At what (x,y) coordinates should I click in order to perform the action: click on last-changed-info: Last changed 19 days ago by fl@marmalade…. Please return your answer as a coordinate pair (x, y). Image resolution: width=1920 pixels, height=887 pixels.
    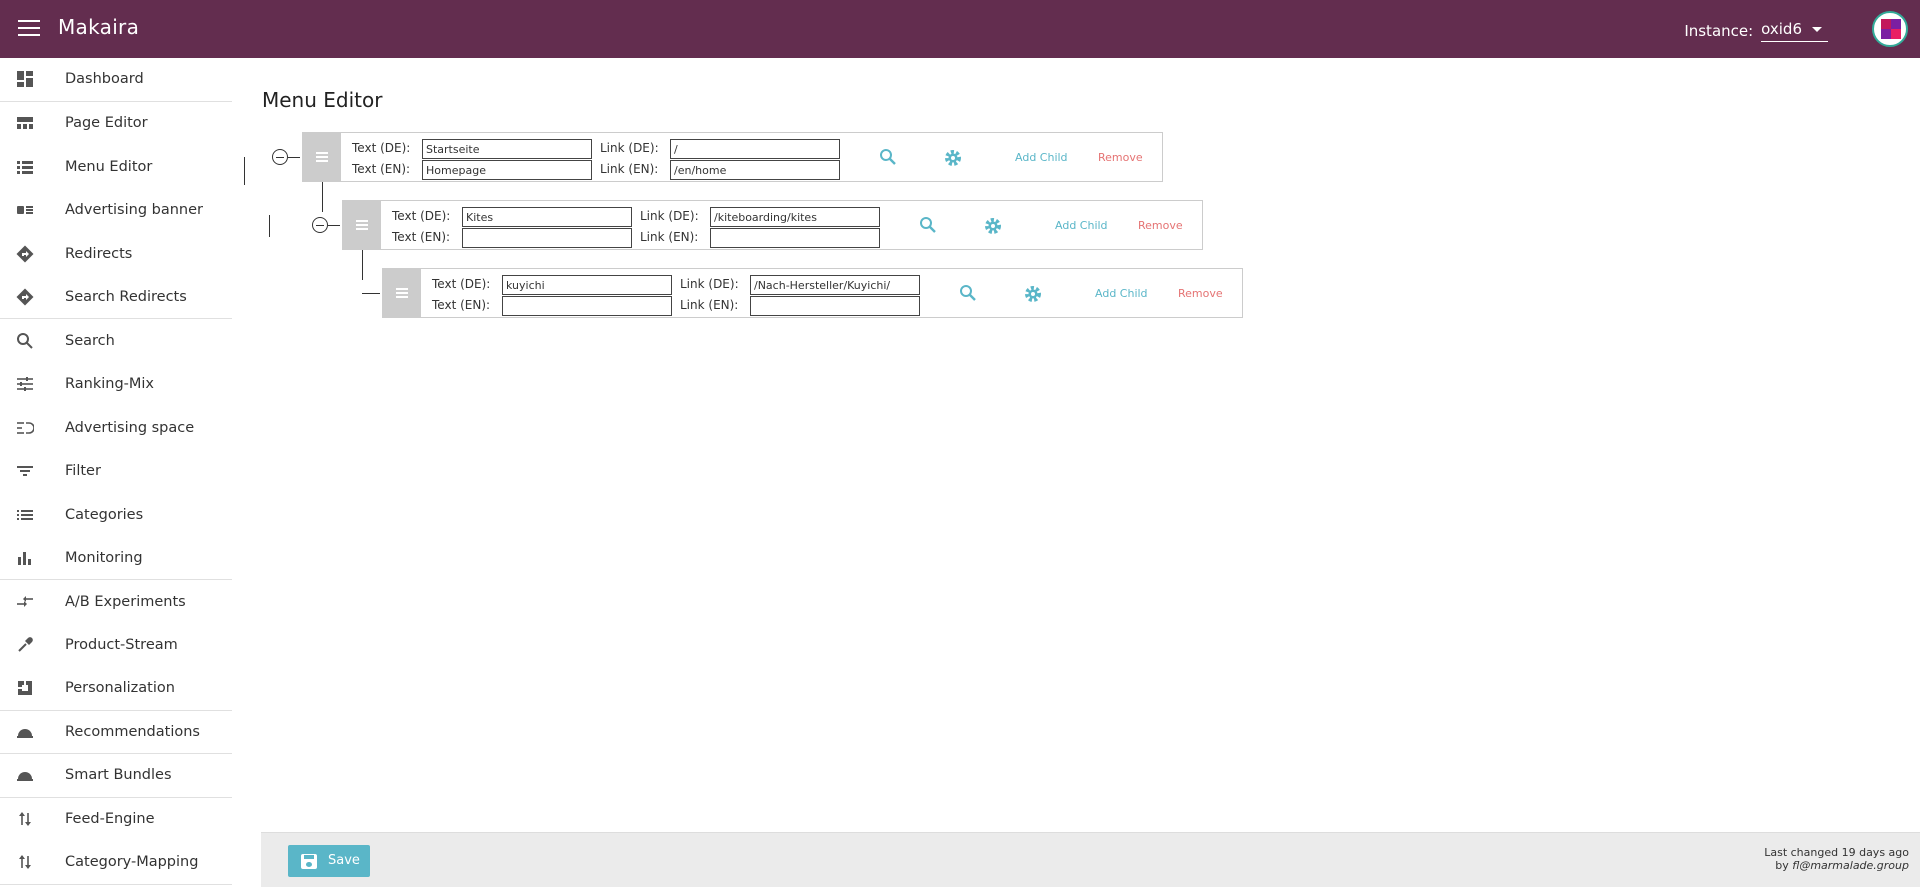
    Looking at the image, I should click on (1836, 859).